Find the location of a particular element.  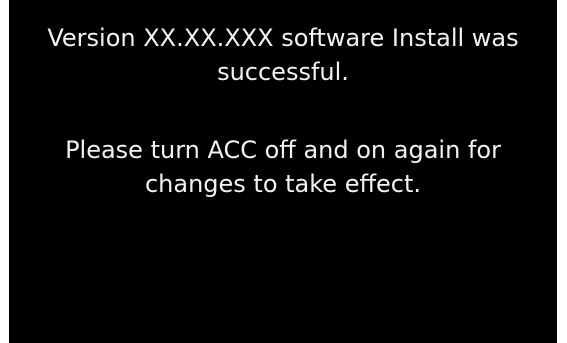

install-message-line-1: Version XX.XX.XXX software Install was is located at coordinates (283, 38).